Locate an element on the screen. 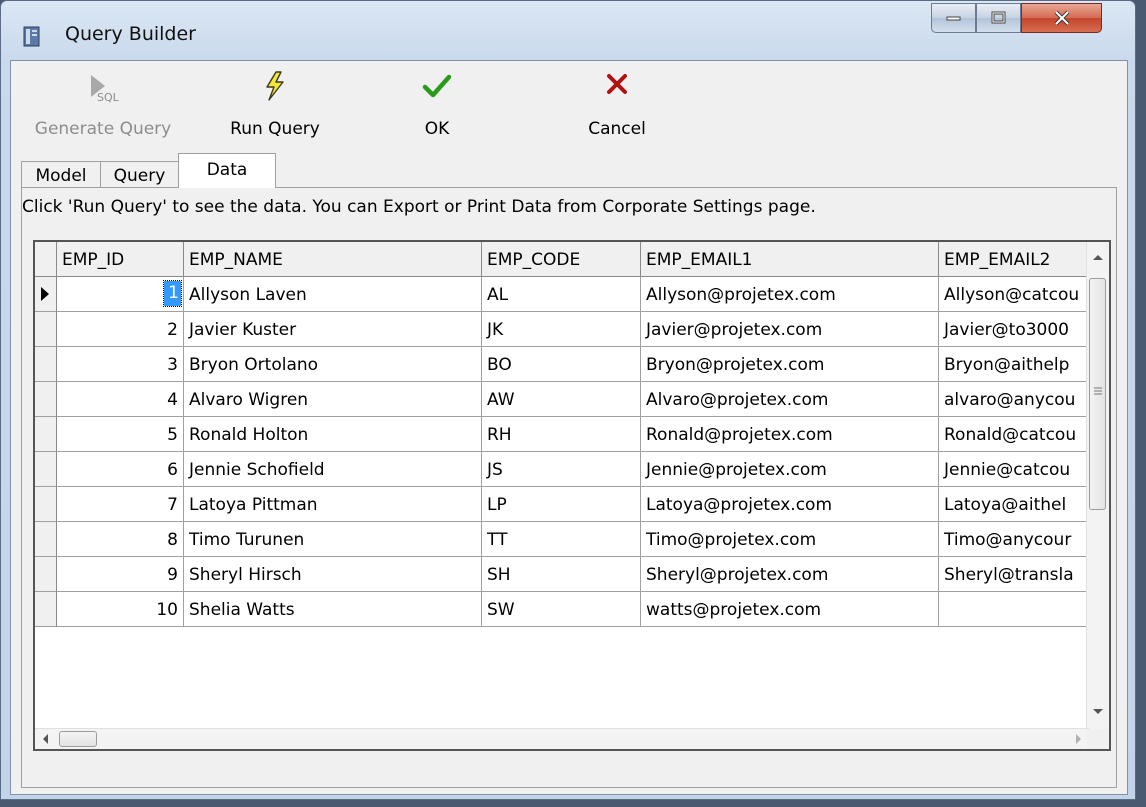 Image resolution: width=1146 pixels, height=807 pixels. column-header-emp-code: EMP_CODE is located at coordinates (561, 259).